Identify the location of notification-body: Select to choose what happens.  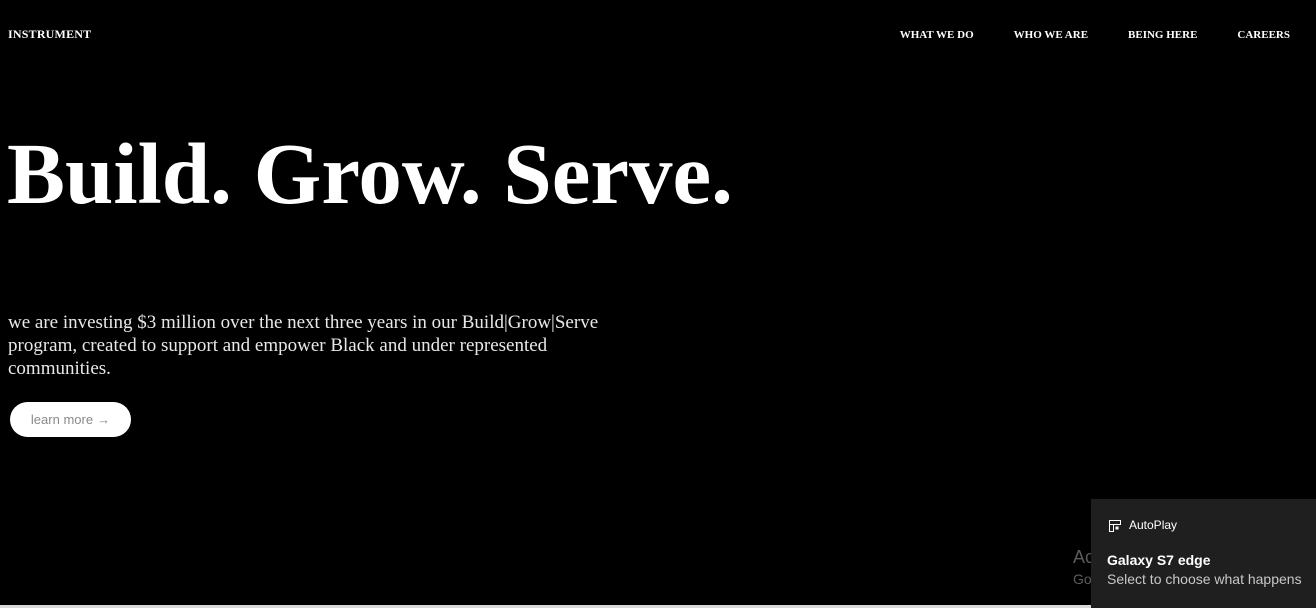
(1204, 579).